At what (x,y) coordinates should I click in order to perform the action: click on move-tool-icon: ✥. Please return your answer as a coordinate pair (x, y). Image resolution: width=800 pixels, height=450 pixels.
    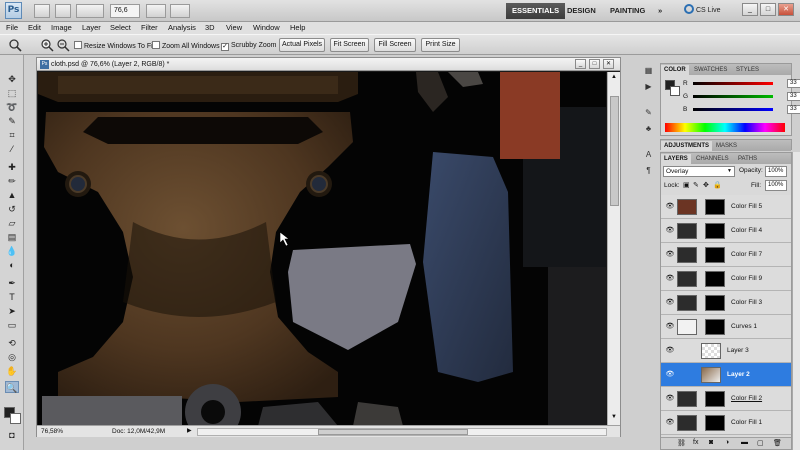
    Looking at the image, I should click on (12, 79).